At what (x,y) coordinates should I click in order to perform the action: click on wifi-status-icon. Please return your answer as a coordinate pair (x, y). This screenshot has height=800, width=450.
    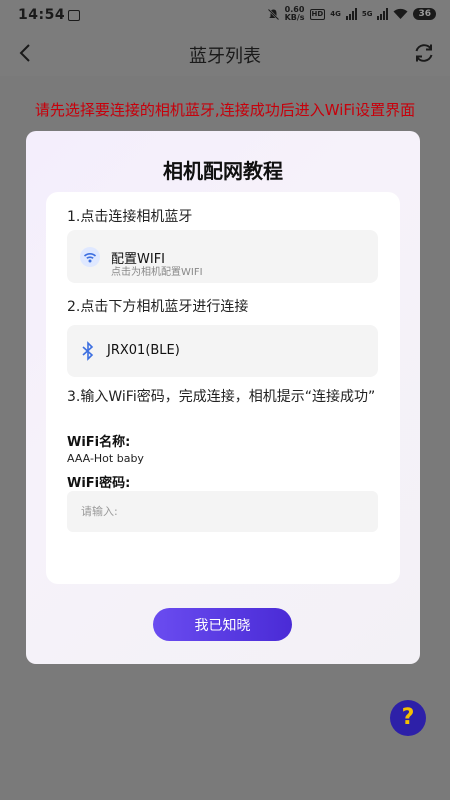
    Looking at the image, I should click on (400, 13).